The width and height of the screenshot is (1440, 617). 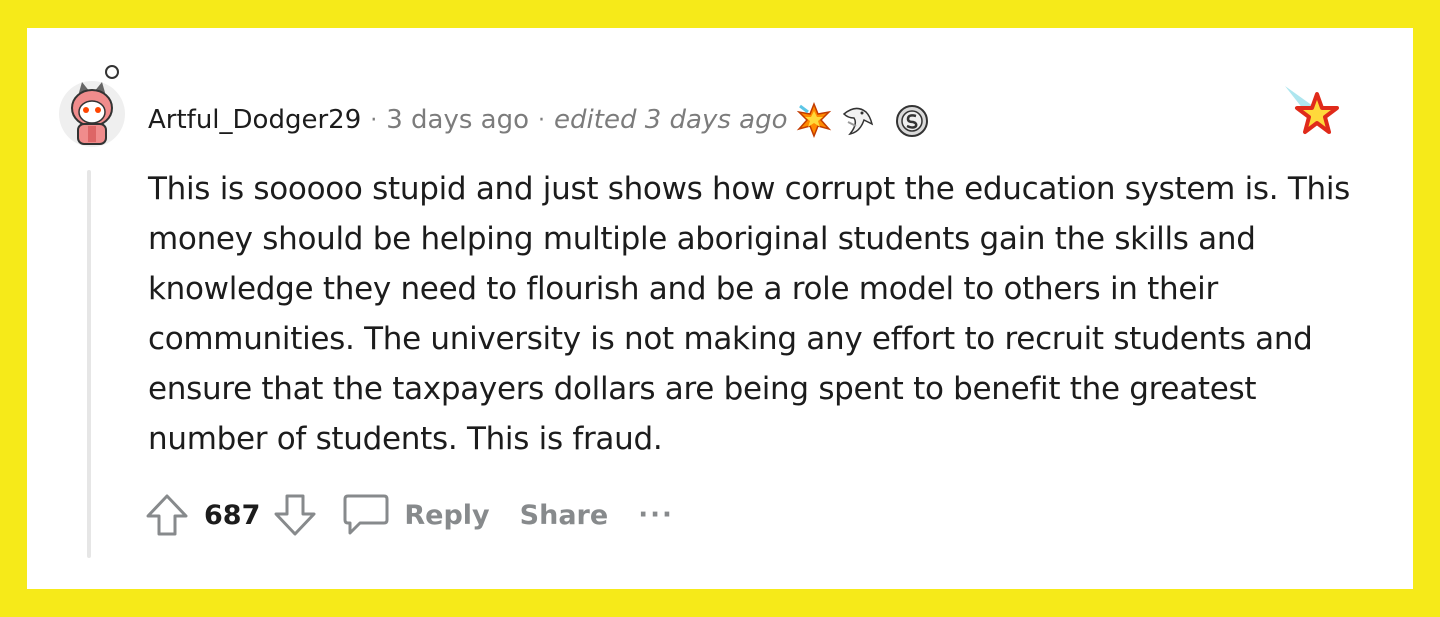 What do you see at coordinates (254, 120) in the screenshot?
I see `username: Artful_Dodger29` at bounding box center [254, 120].